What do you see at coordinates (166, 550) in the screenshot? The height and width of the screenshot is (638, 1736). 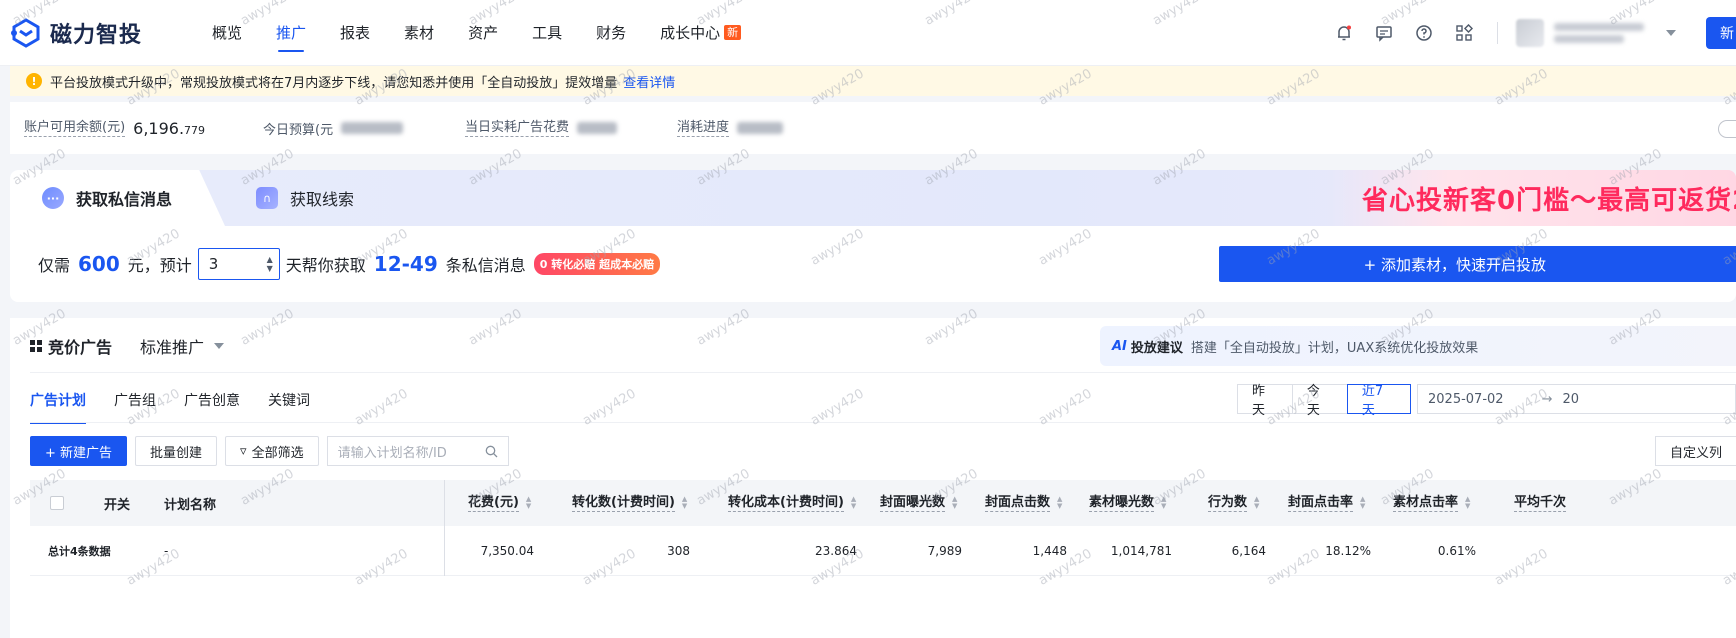 I see `summary-name: -` at bounding box center [166, 550].